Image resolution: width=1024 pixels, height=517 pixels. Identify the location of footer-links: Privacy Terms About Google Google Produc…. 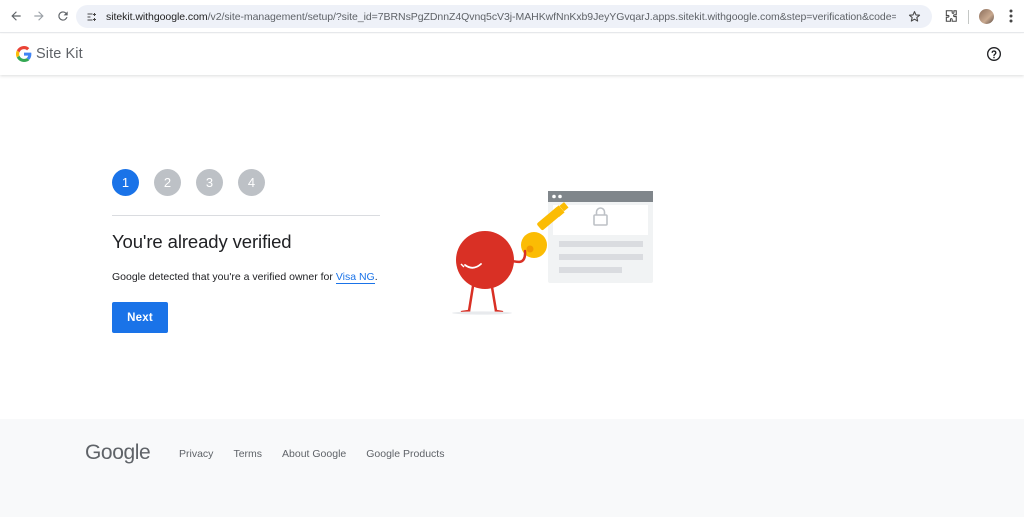
(321, 454).